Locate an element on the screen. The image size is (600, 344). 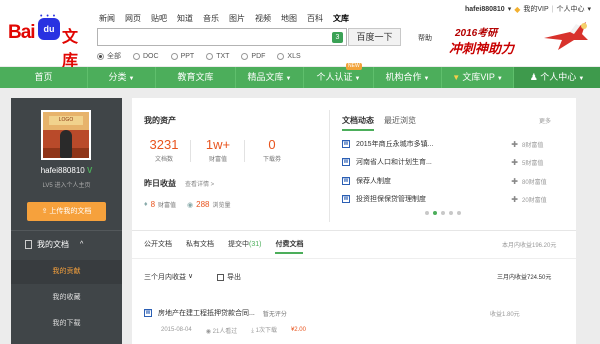
menu-label: 机构合作 is located at coordinates (403, 77).